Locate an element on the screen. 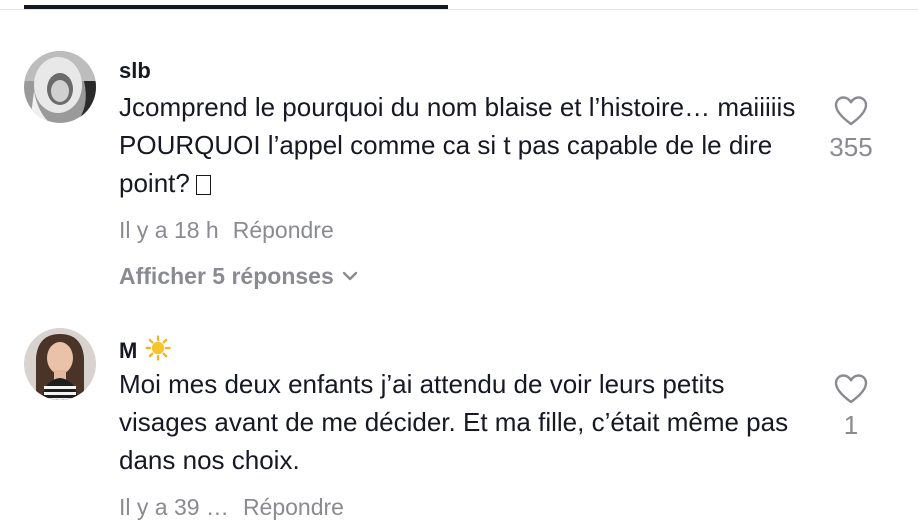  view-replies-button: Afficher 5 réponses is located at coordinates (238, 276).